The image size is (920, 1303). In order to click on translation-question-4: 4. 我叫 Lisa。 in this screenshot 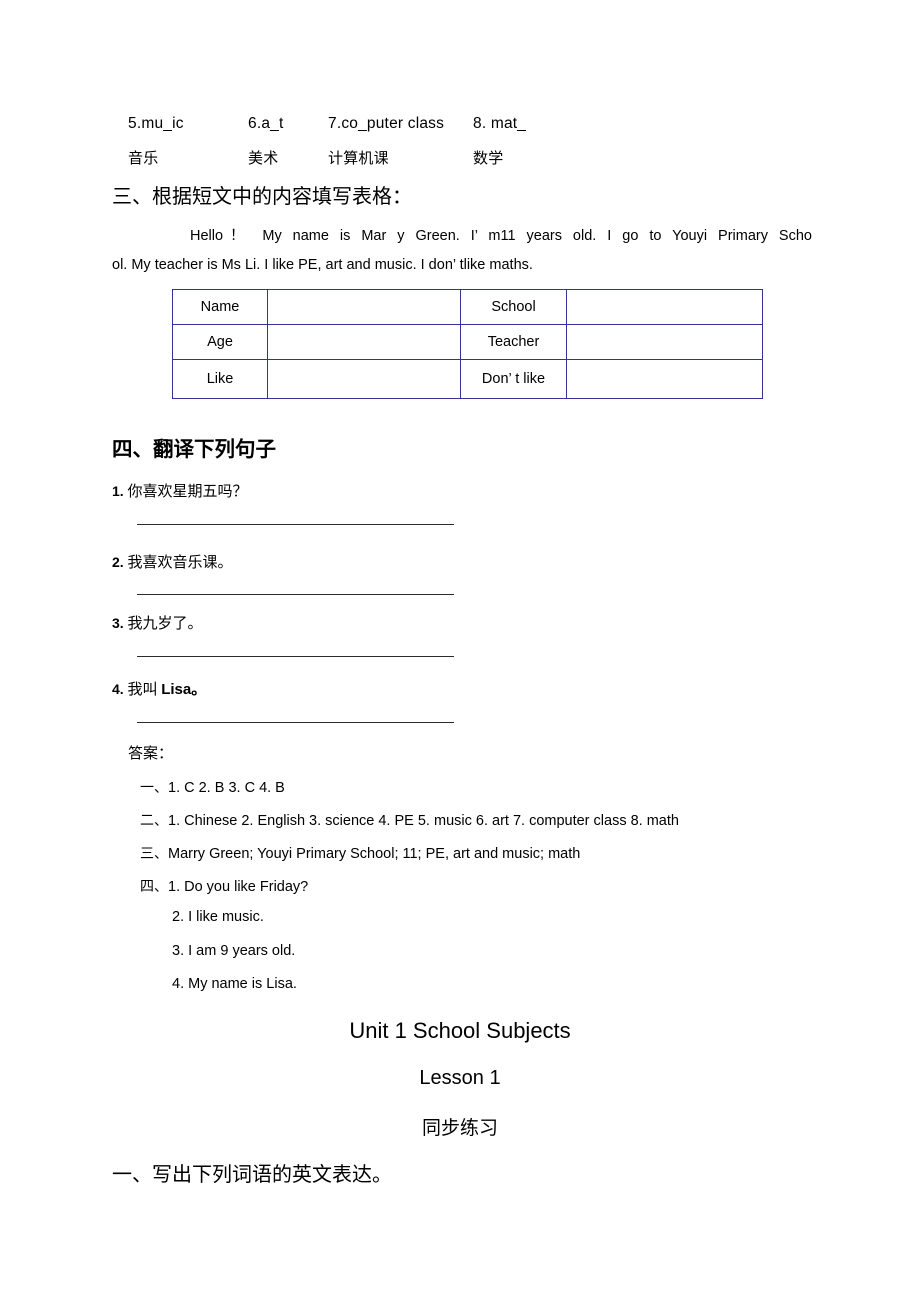, I will do `click(159, 688)`.